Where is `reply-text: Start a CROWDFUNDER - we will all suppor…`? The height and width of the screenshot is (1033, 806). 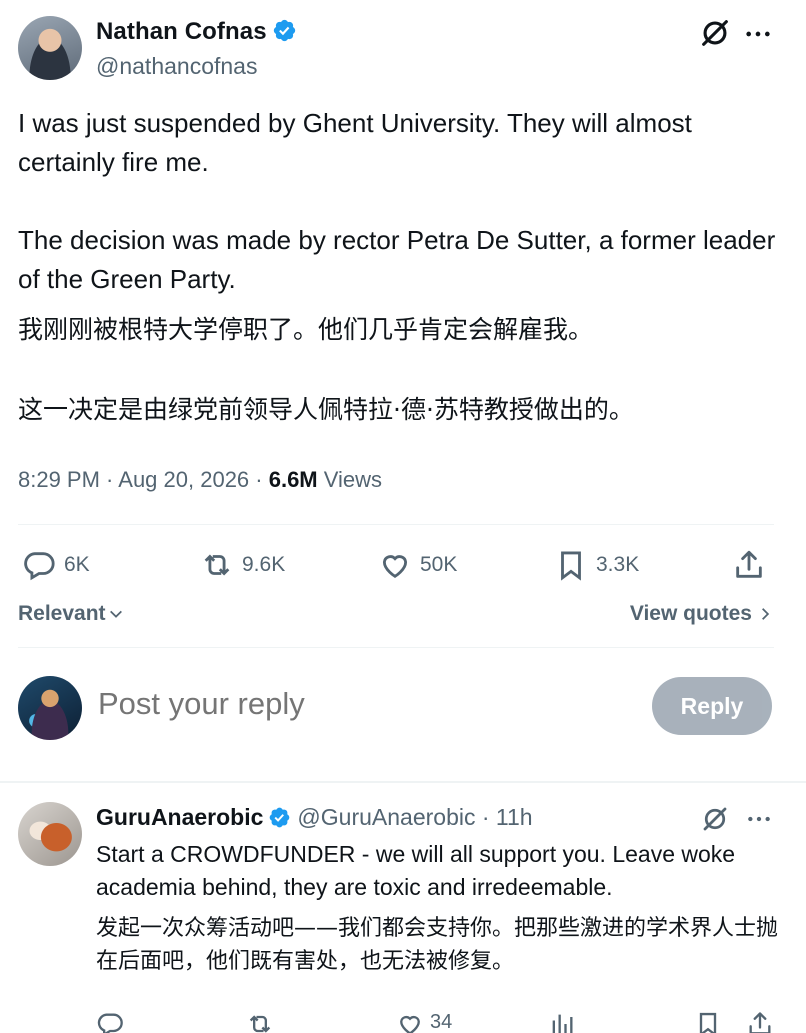 reply-text: Start a CROWDFUNDER - we will all suppor… is located at coordinates (416, 870).